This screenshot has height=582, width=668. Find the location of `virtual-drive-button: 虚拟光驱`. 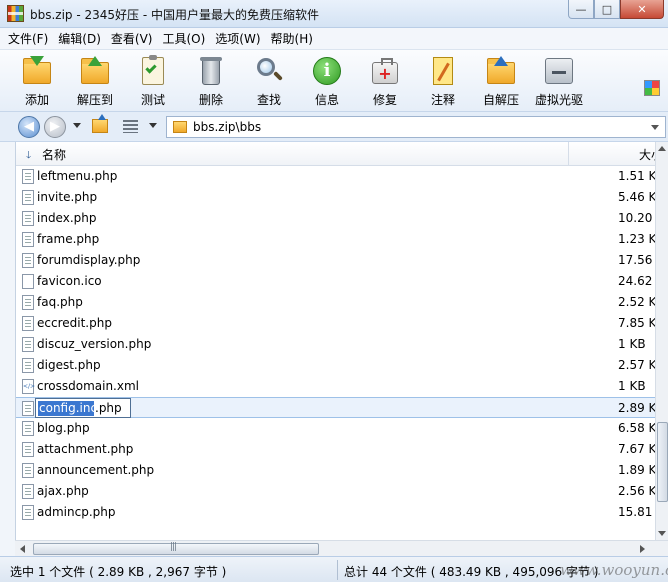

virtual-drive-button: 虚拟光驱 is located at coordinates (559, 82).